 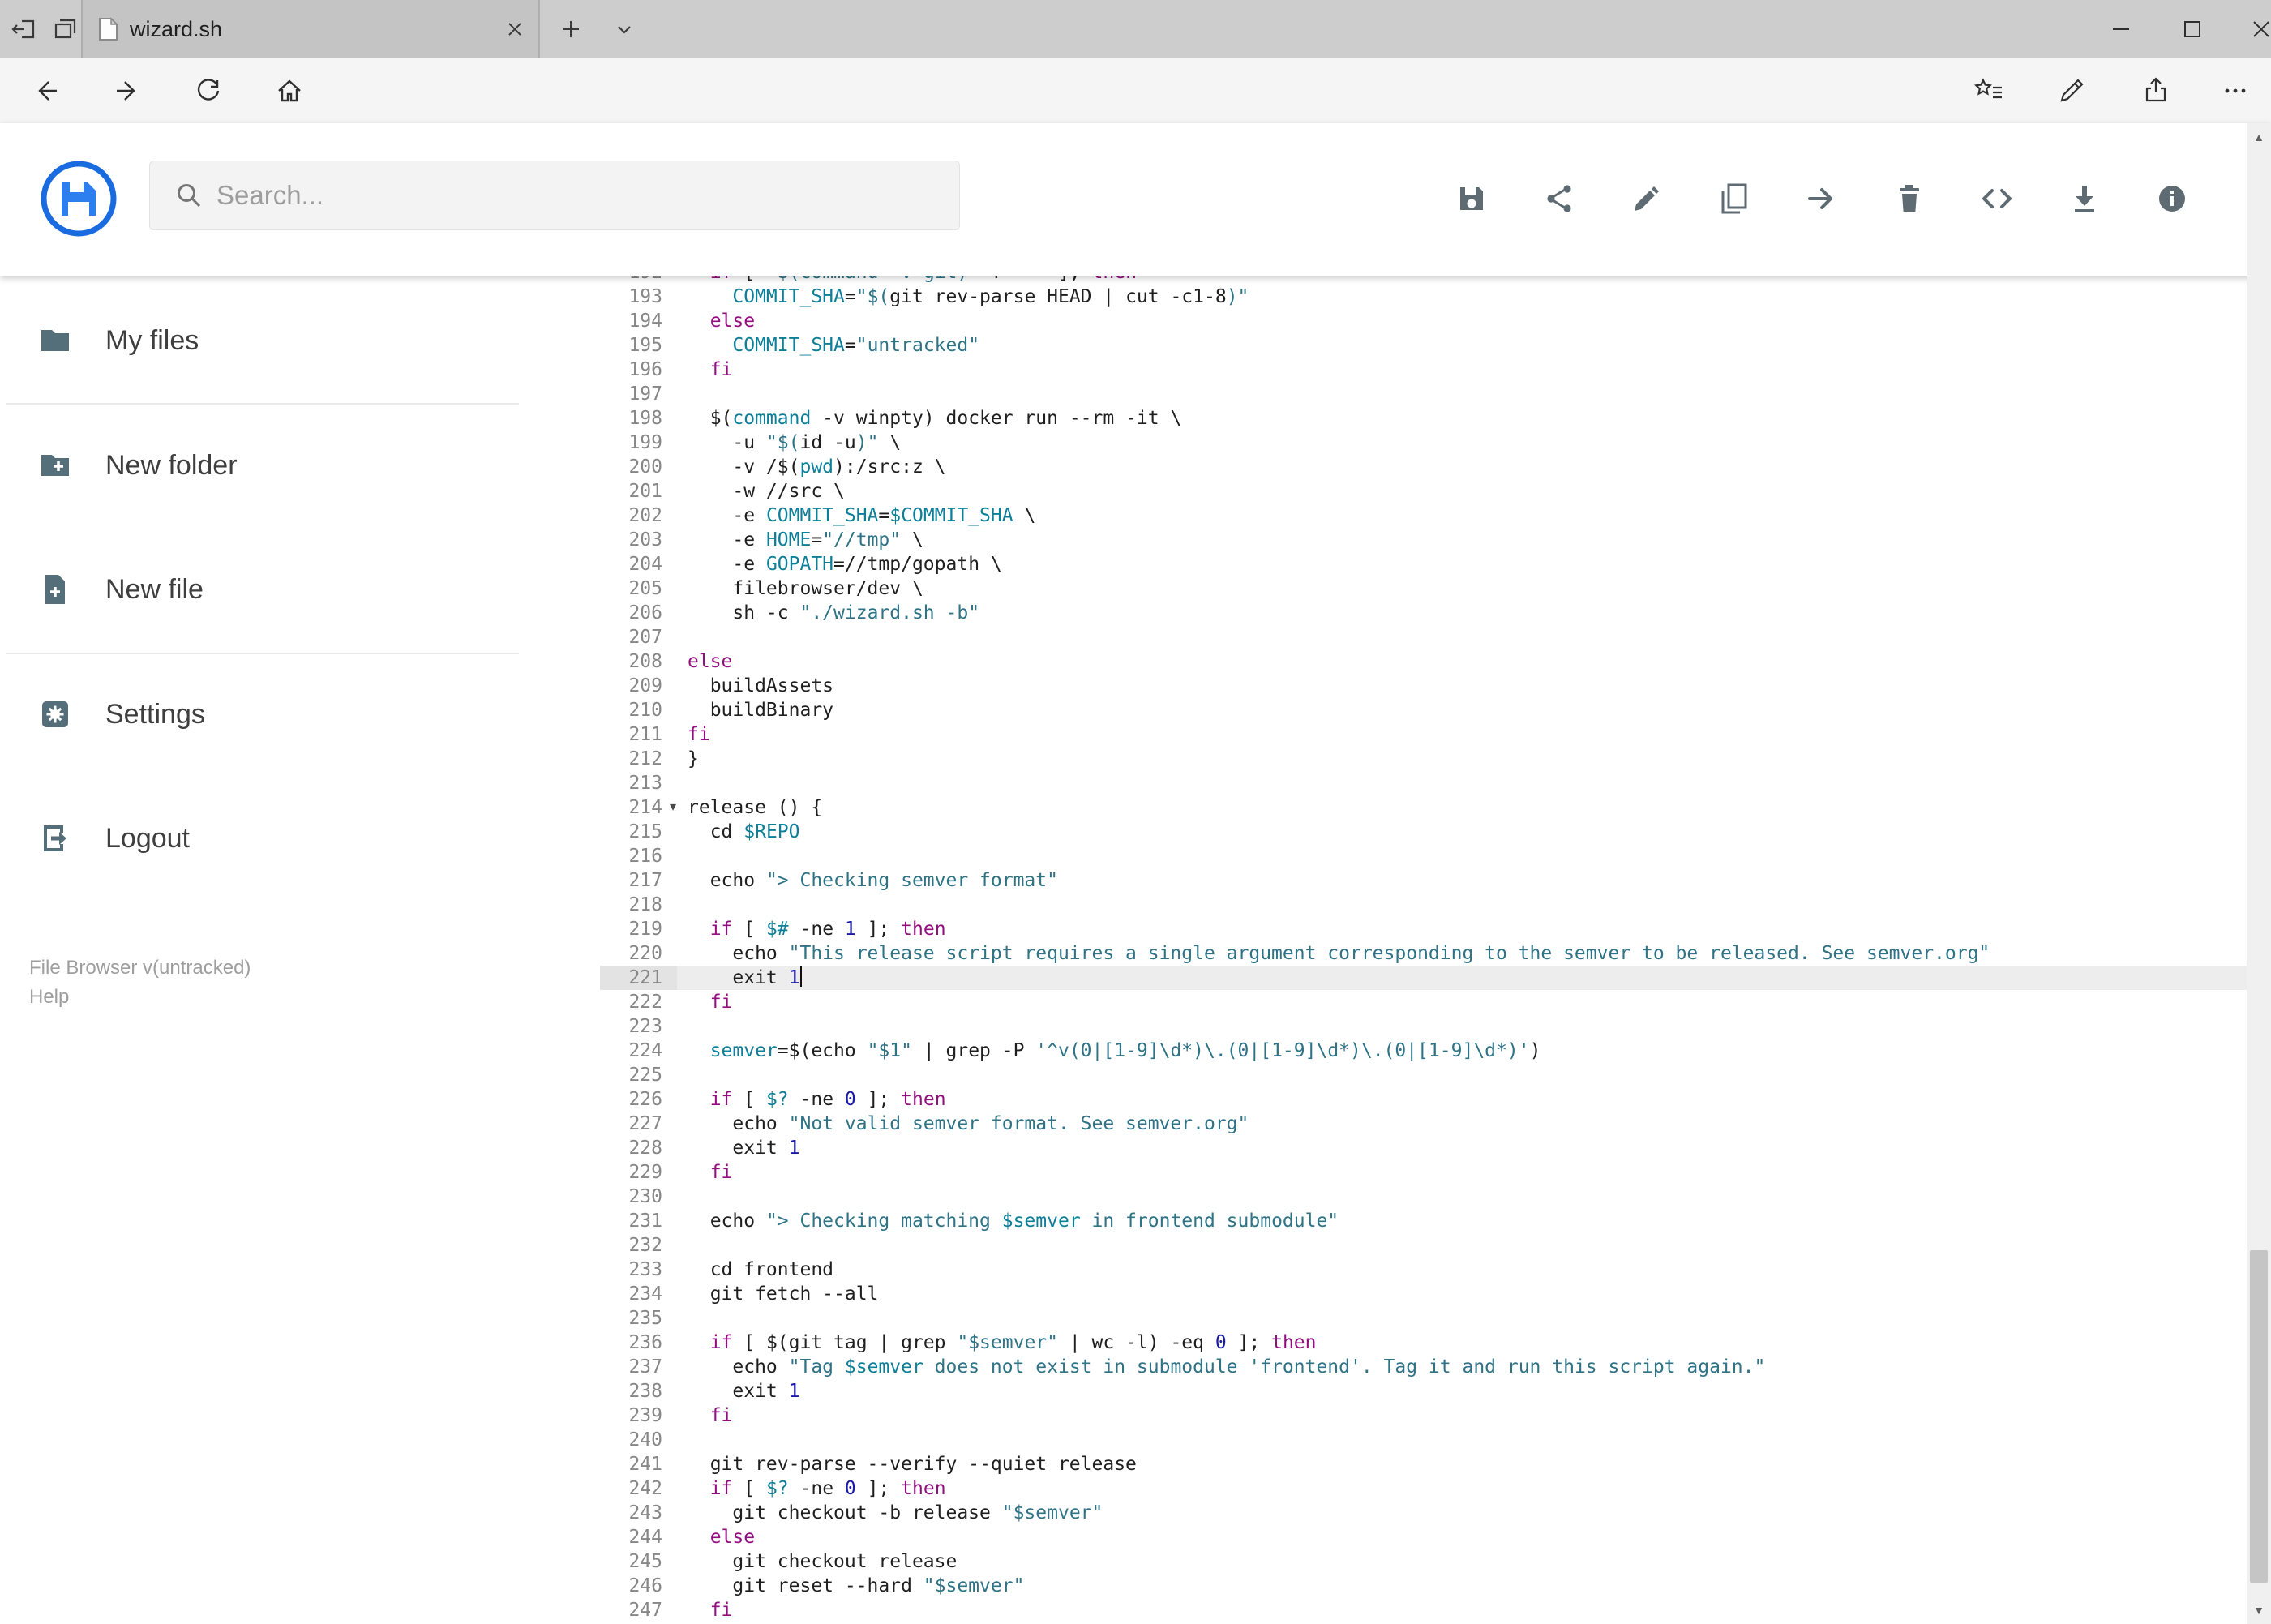 I want to click on line-number: 199, so click(x=645, y=442).